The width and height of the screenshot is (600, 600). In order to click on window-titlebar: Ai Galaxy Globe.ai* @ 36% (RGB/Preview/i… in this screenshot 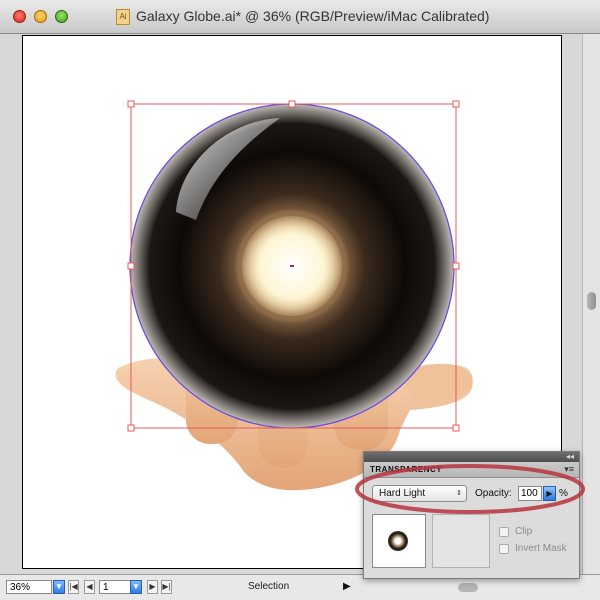, I will do `click(300, 17)`.